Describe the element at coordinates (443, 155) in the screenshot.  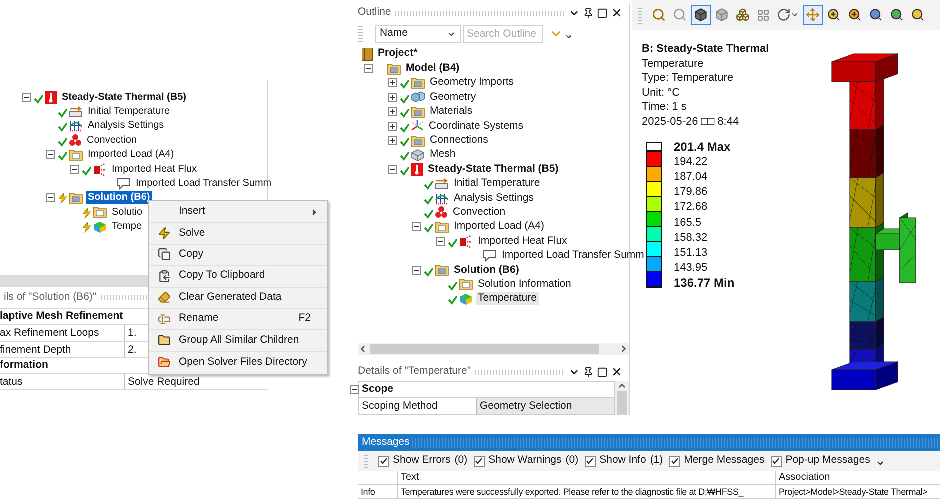
I see `tree-item: Mesh` at that location.